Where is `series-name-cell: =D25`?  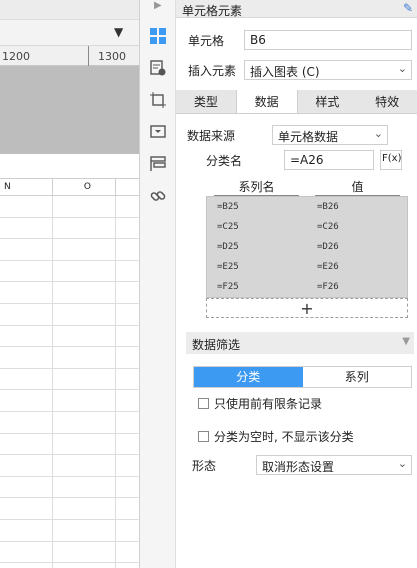 series-name-cell: =D25 is located at coordinates (257, 247).